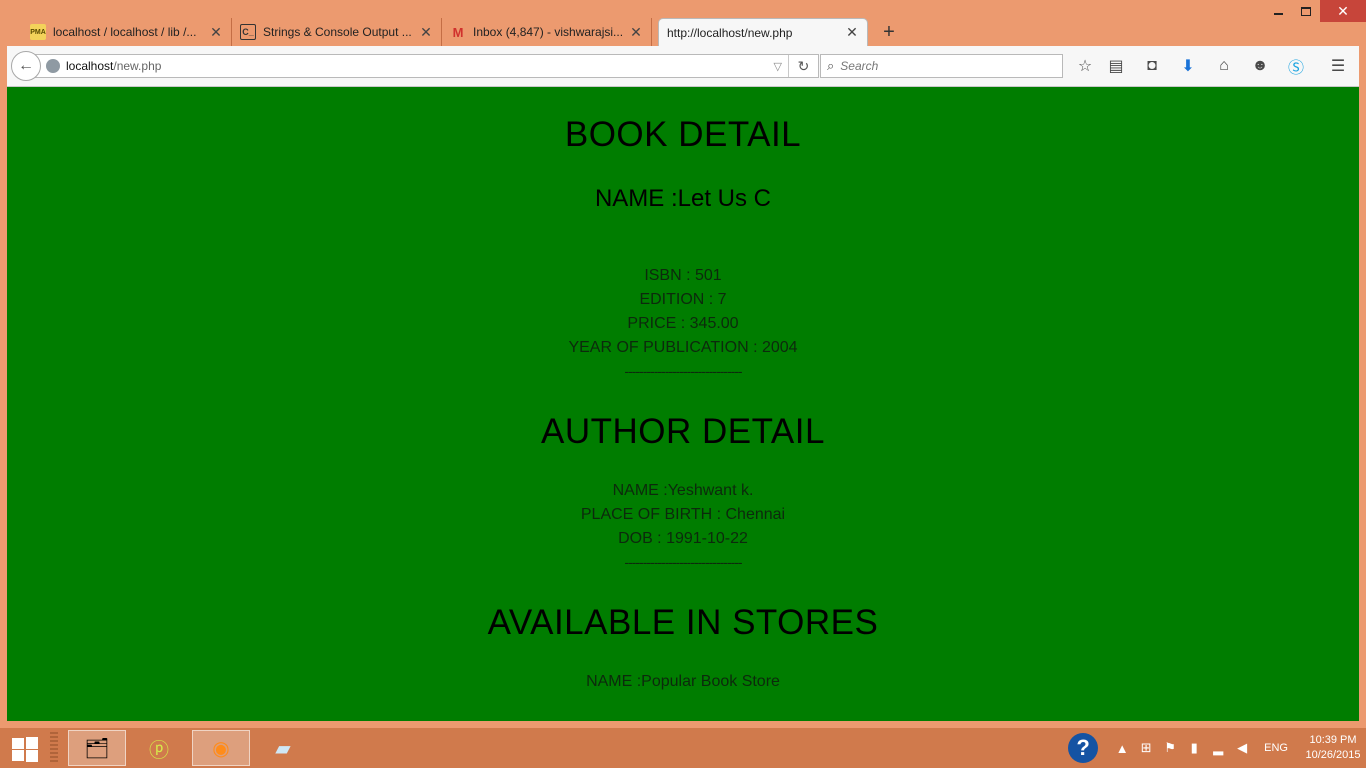 The image size is (1366, 768). What do you see at coordinates (1242, 748) in the screenshot?
I see `volume-icon: ◀` at bounding box center [1242, 748].